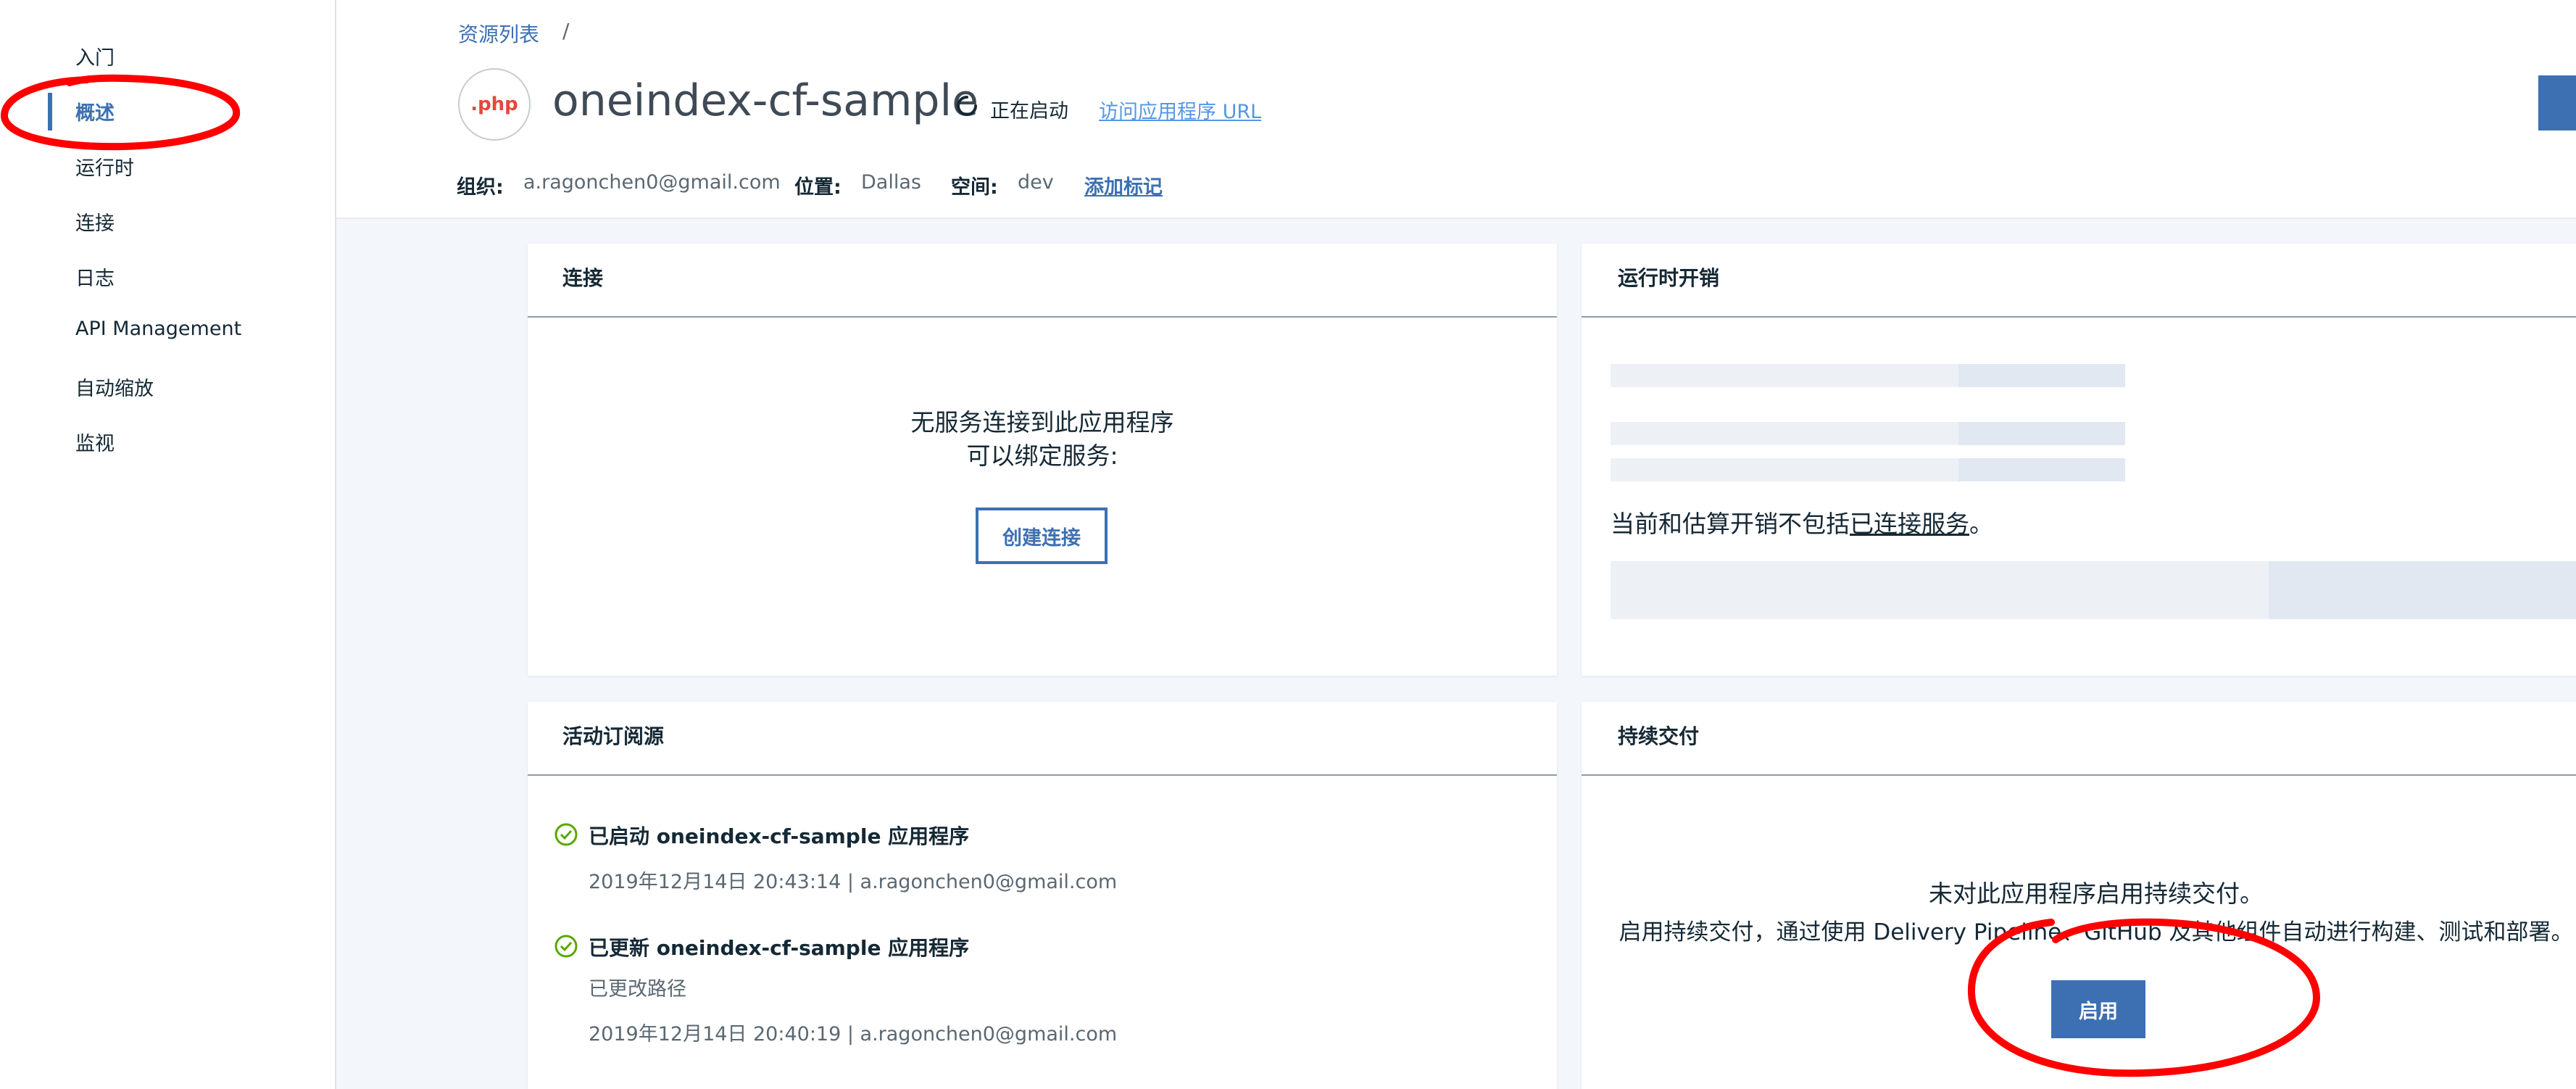 Image resolution: width=2576 pixels, height=1089 pixels. I want to click on connections-card-title: 连接, so click(583, 278).